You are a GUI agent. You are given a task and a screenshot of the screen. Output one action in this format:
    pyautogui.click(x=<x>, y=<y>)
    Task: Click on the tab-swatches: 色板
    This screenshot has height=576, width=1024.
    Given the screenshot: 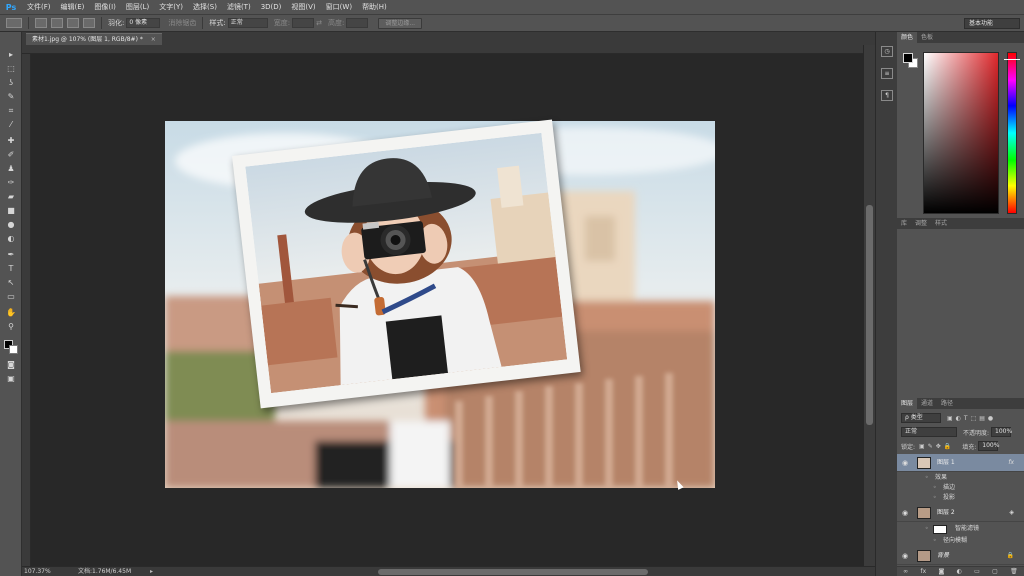 What is the action you would take?
    pyautogui.click(x=927, y=37)
    